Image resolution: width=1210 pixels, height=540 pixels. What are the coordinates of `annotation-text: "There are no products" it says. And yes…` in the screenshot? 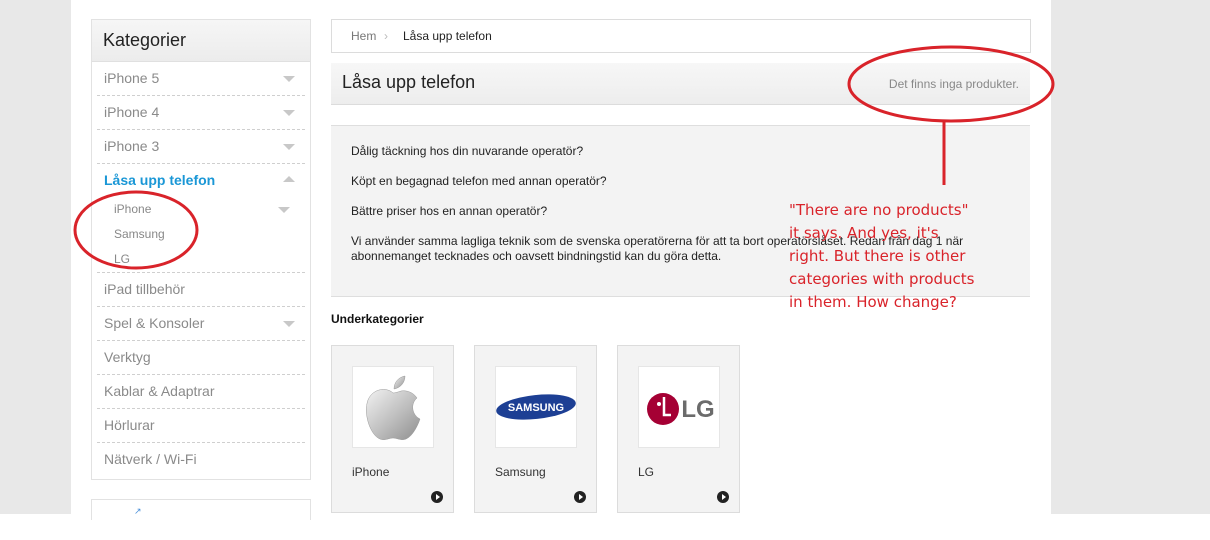 It's located at (882, 256).